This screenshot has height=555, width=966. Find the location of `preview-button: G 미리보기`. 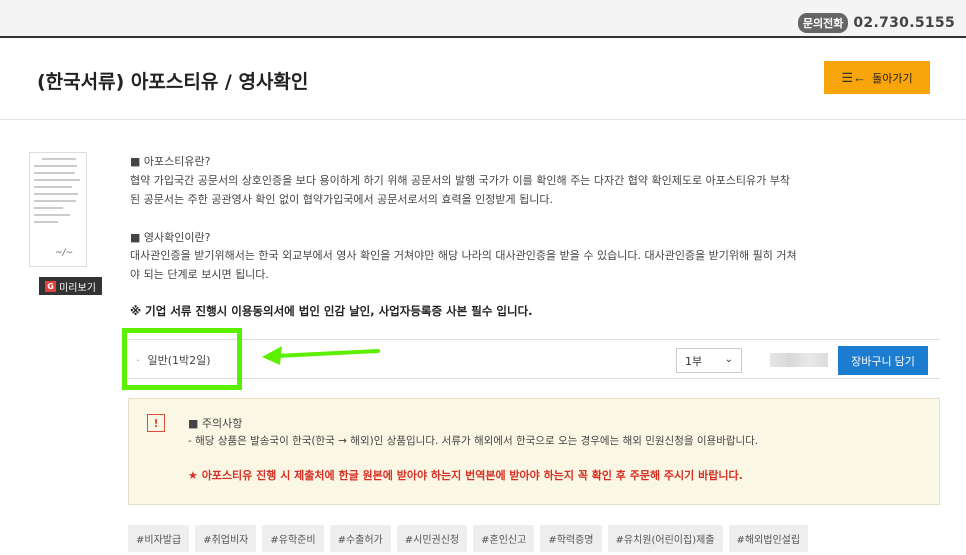

preview-button: G 미리보기 is located at coordinates (70, 286).